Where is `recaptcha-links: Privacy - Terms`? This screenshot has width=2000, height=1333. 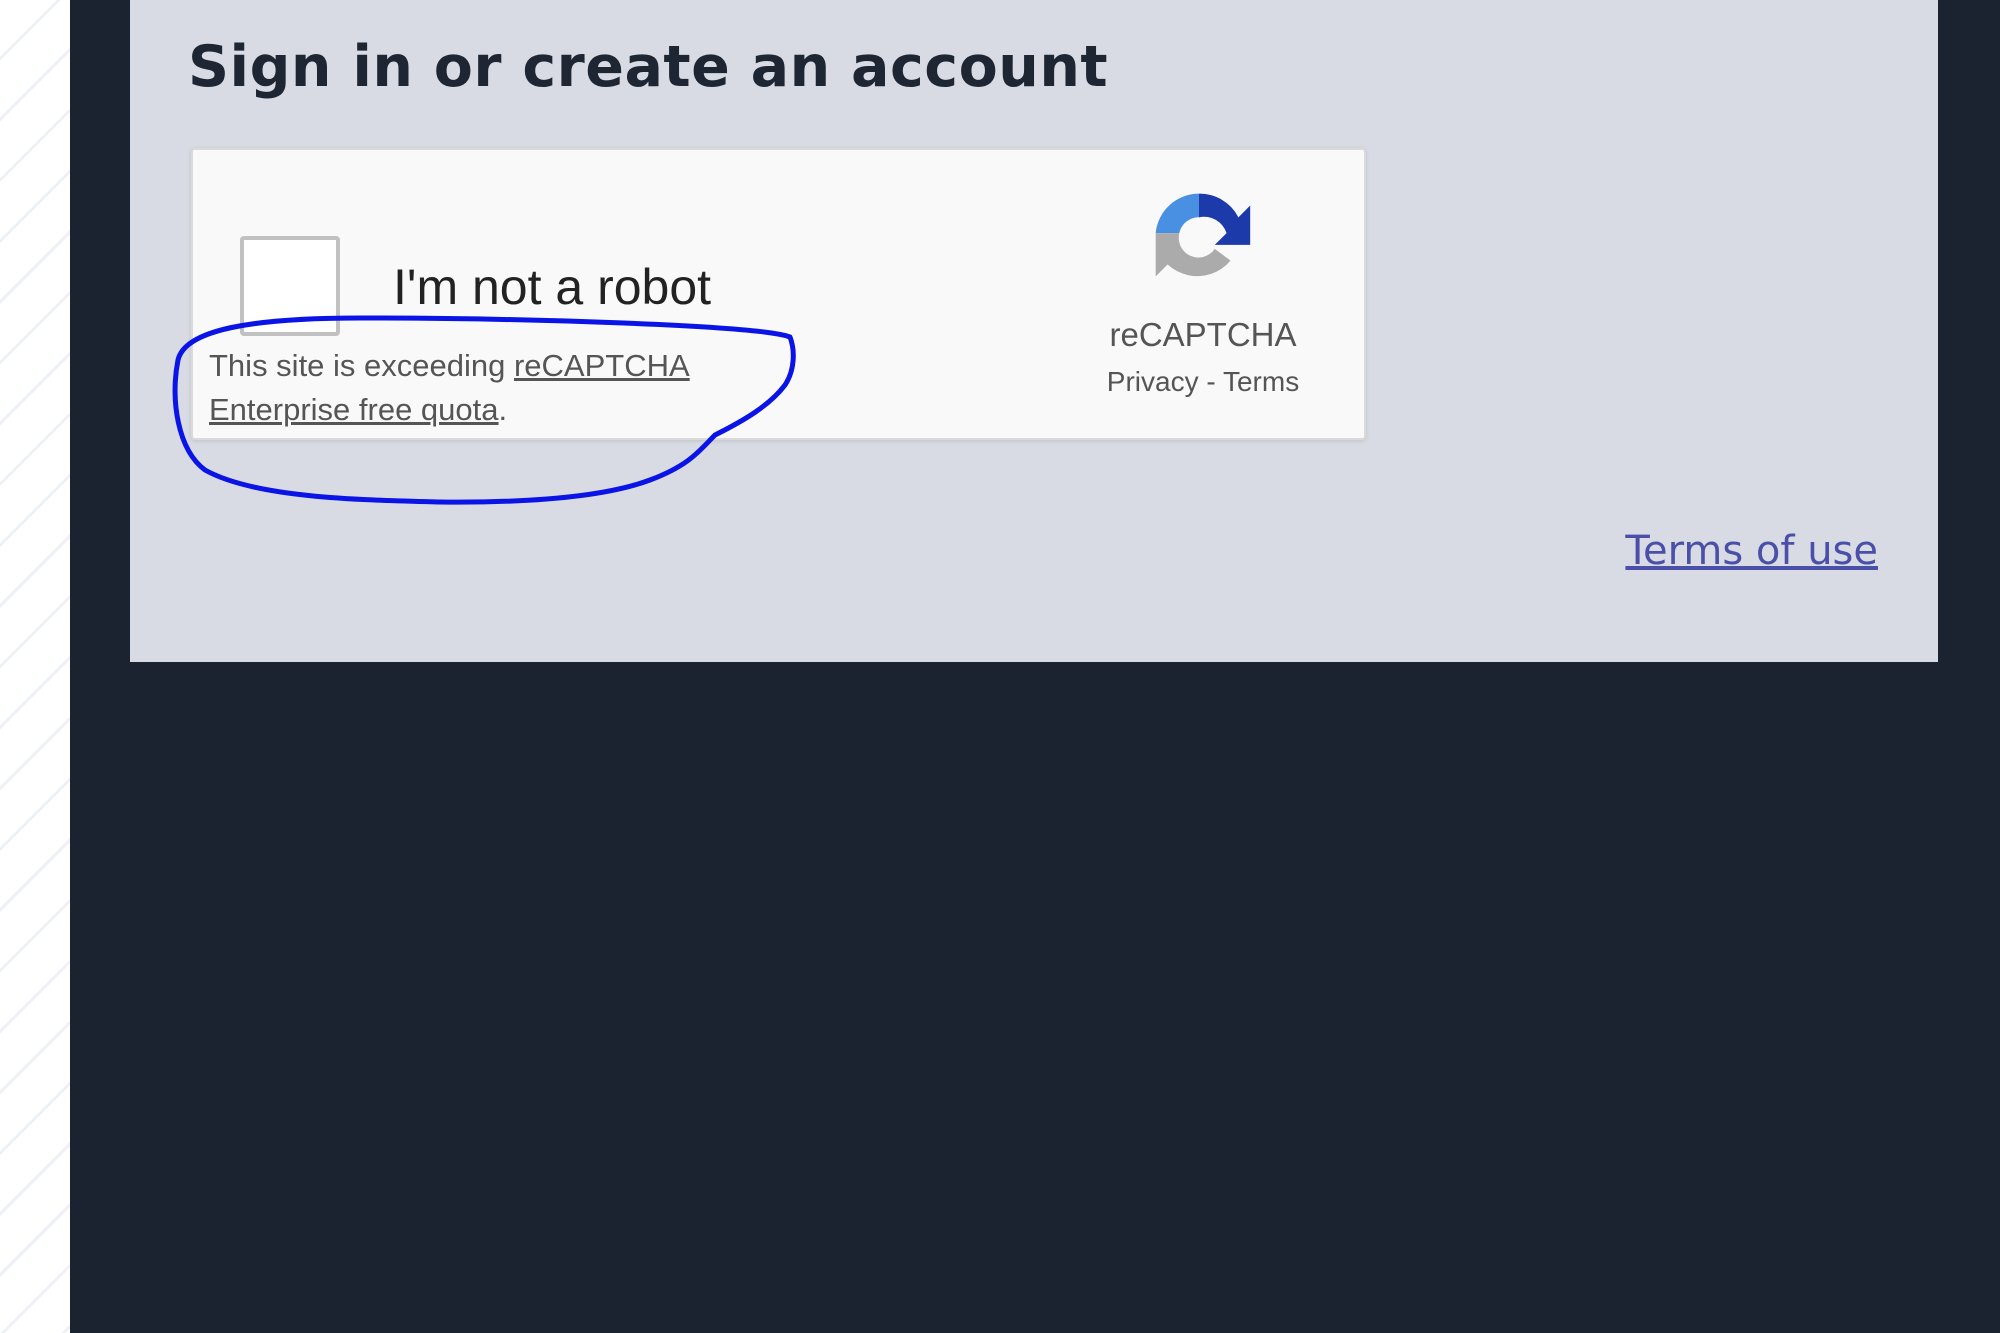 recaptcha-links: Privacy - Terms is located at coordinates (1203, 382).